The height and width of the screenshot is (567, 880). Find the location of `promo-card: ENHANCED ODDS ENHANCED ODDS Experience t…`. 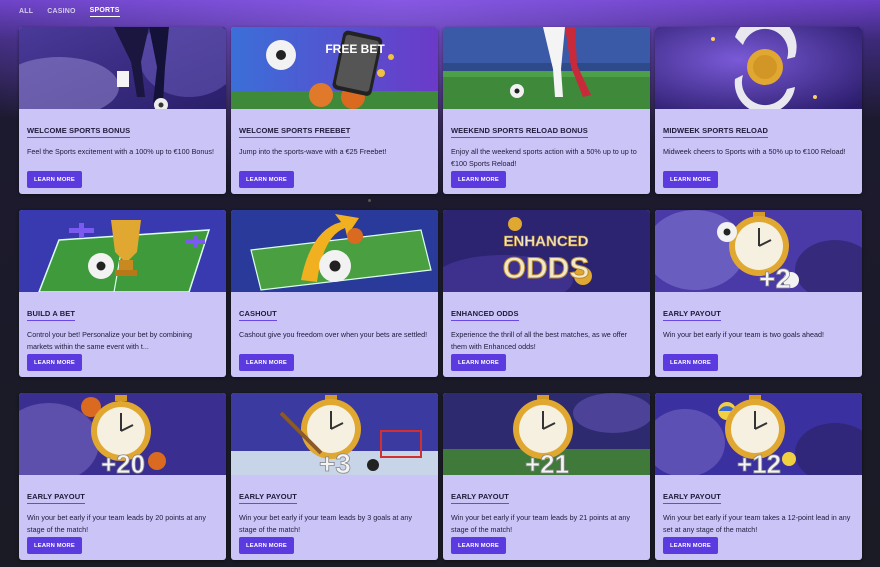

promo-card: ENHANCED ODDS ENHANCED ODDS Experience t… is located at coordinates (546, 293).